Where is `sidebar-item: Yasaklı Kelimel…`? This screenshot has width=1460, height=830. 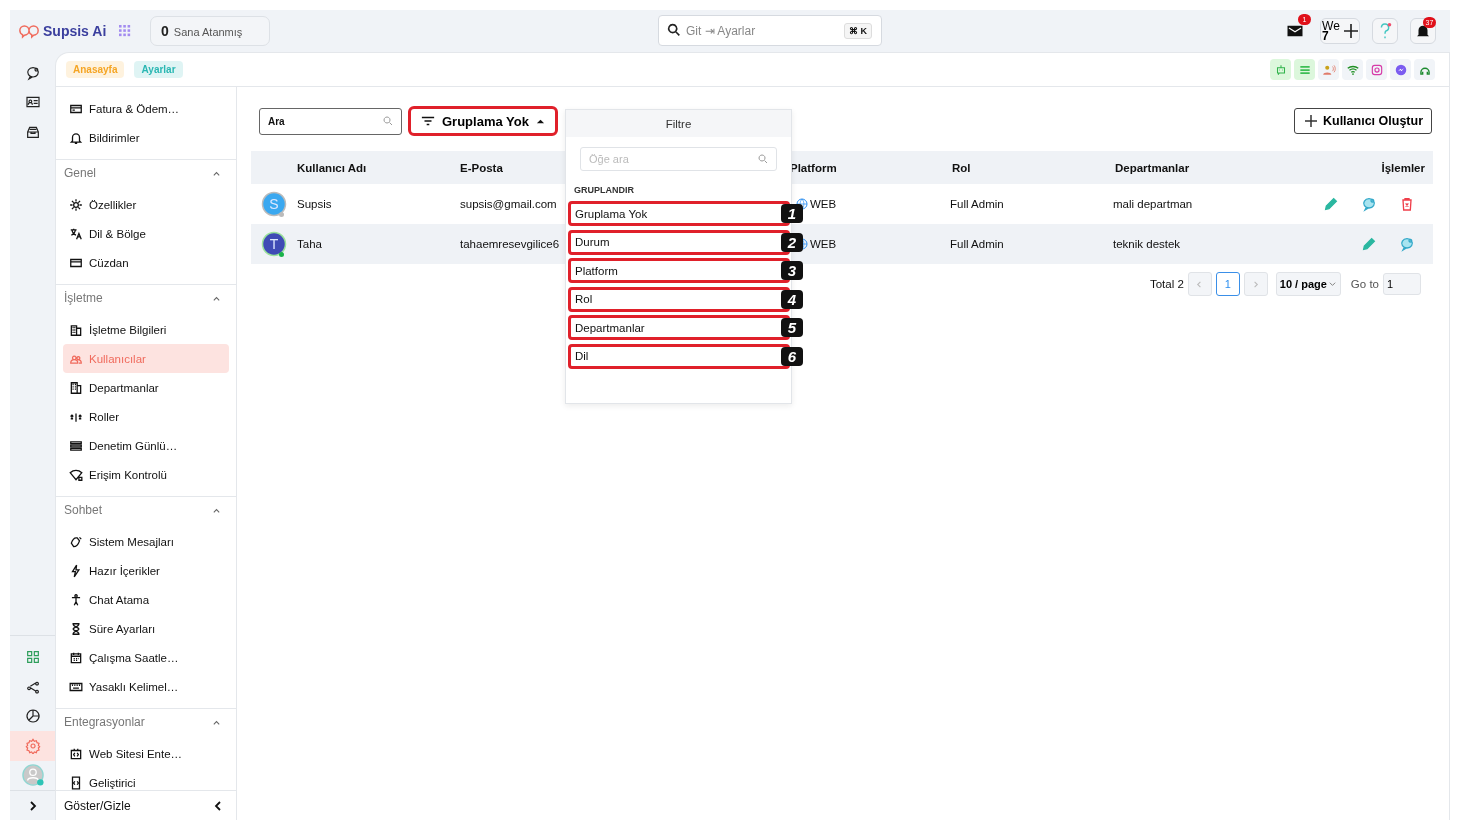
sidebar-item: Yasaklı Kelimel… is located at coordinates (146, 686).